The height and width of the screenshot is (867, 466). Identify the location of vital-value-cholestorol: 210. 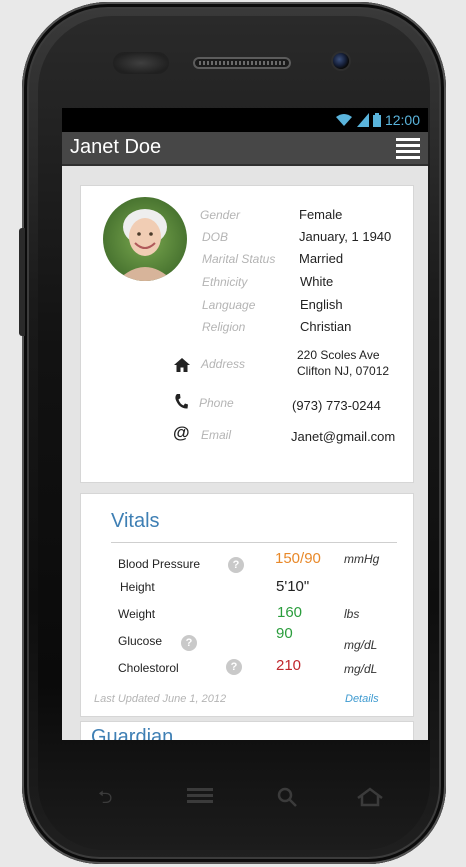
(289, 665).